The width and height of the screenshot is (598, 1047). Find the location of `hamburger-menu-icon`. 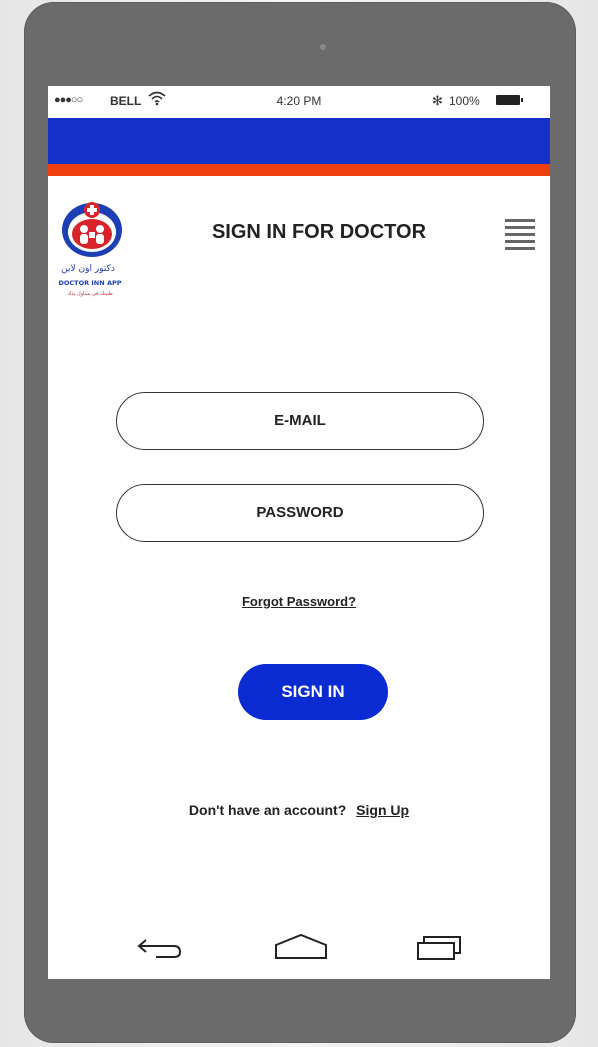

hamburger-menu-icon is located at coordinates (520, 234).